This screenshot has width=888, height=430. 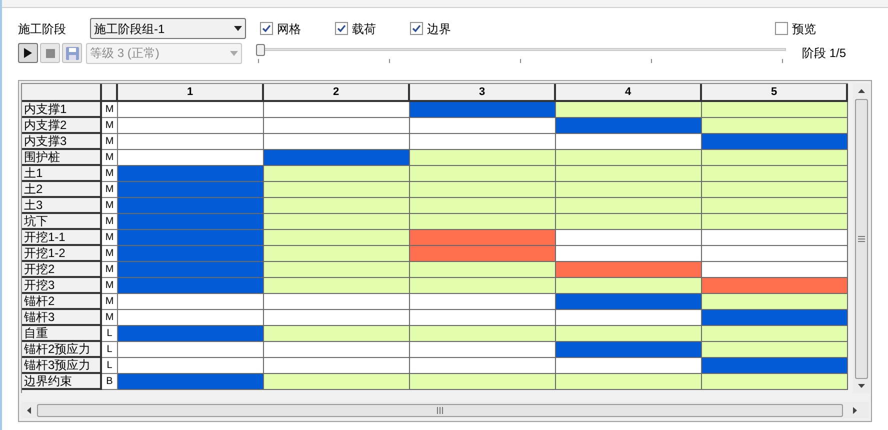 What do you see at coordinates (110, 110) in the screenshot?
I see `type-cell: M` at bounding box center [110, 110].